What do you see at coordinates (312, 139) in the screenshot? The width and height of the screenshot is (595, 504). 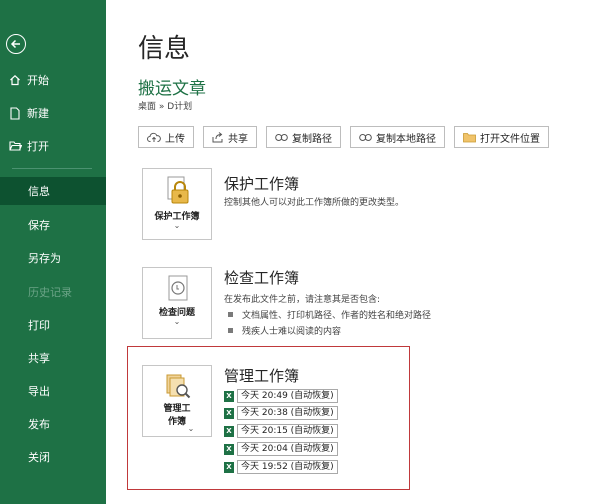 I see `copy-path-label: 复制路径` at bounding box center [312, 139].